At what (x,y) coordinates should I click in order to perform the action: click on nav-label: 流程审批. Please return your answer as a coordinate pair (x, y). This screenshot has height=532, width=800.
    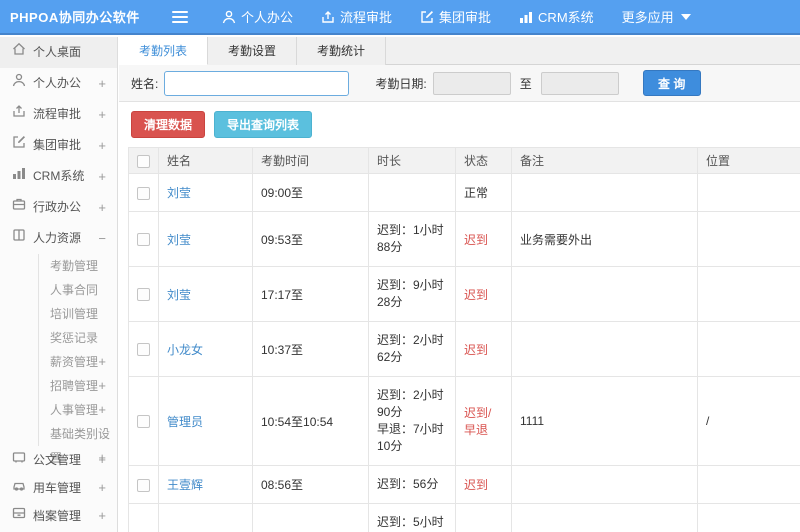
    Looking at the image, I should click on (366, 17).